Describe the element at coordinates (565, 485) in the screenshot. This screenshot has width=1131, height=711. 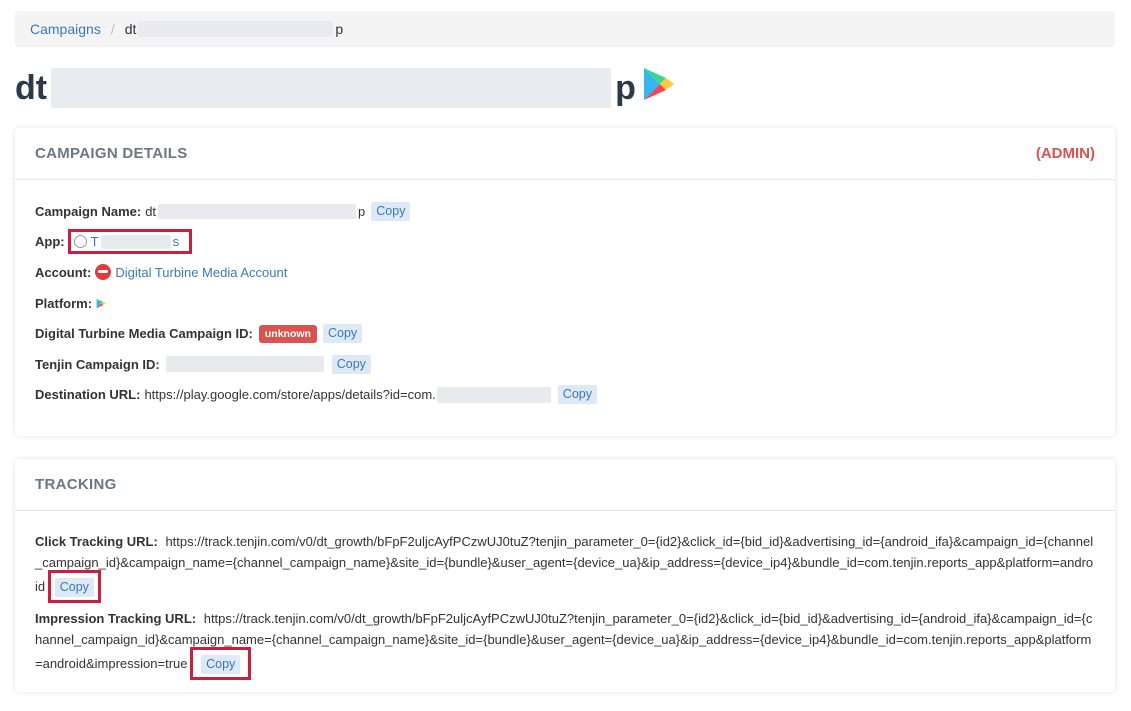
I see `tracking-header: TRACKING` at that location.